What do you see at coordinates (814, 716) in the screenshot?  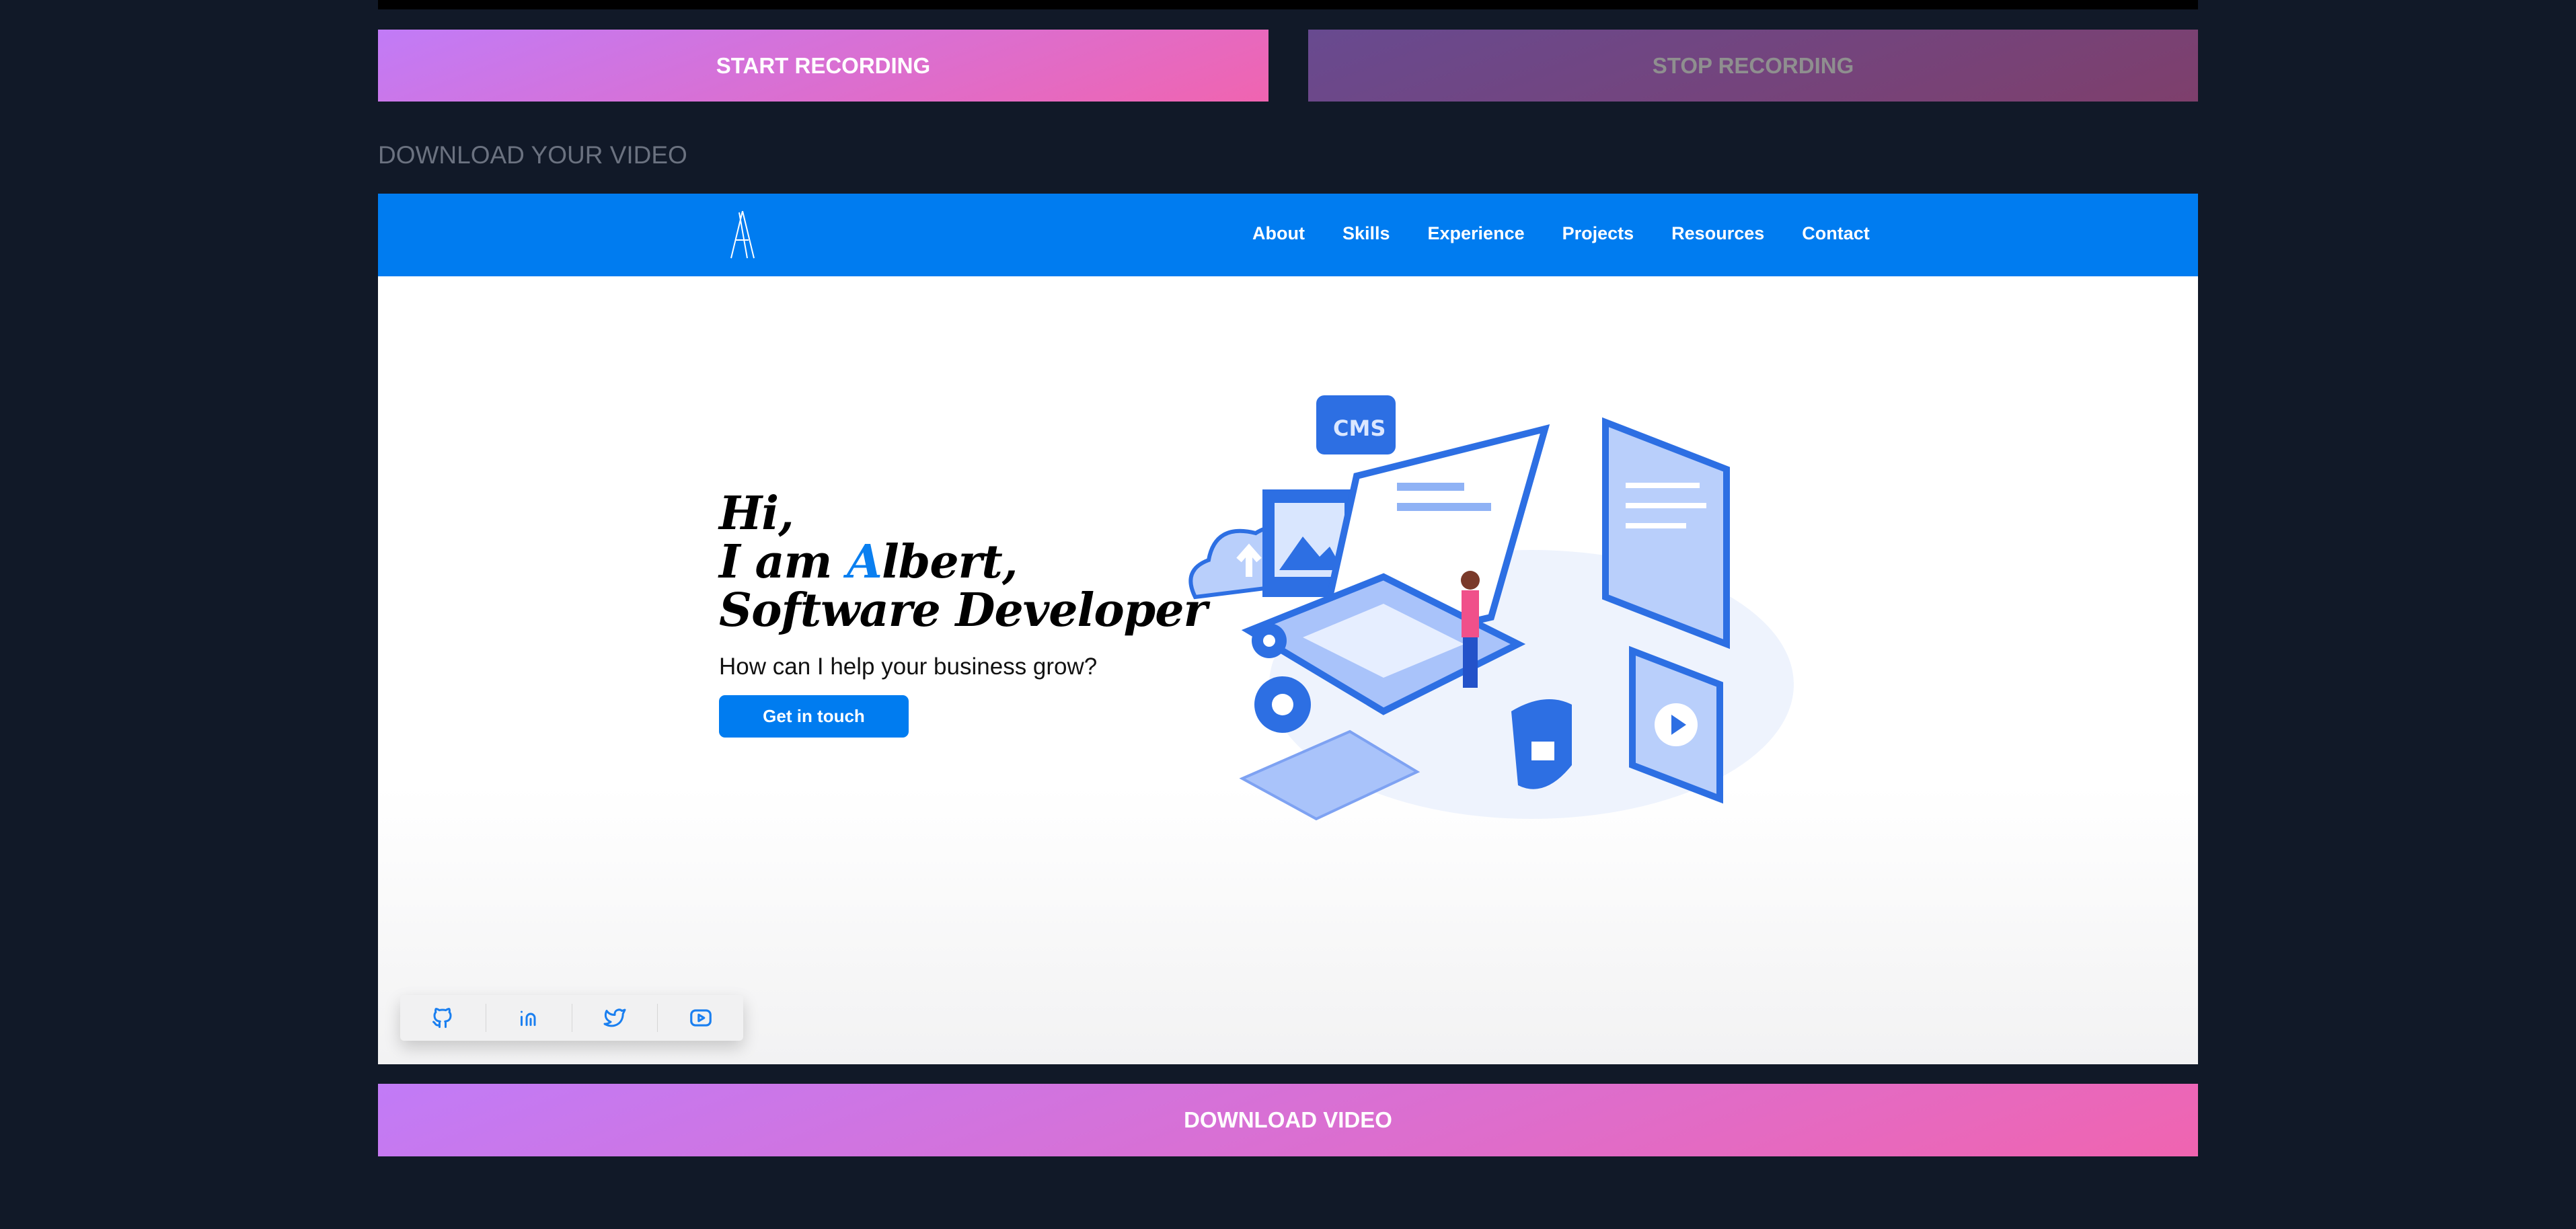 I see `get-in-touch-button: Get in touch` at bounding box center [814, 716].